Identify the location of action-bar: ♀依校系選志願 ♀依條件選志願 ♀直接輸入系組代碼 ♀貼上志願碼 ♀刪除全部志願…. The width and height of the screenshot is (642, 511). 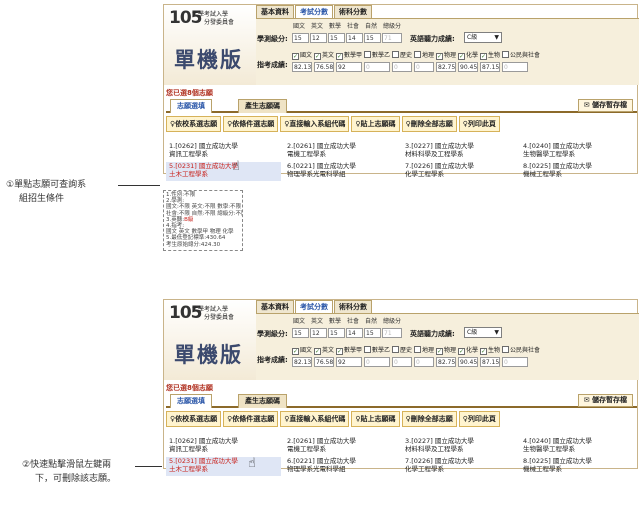
(334, 124).